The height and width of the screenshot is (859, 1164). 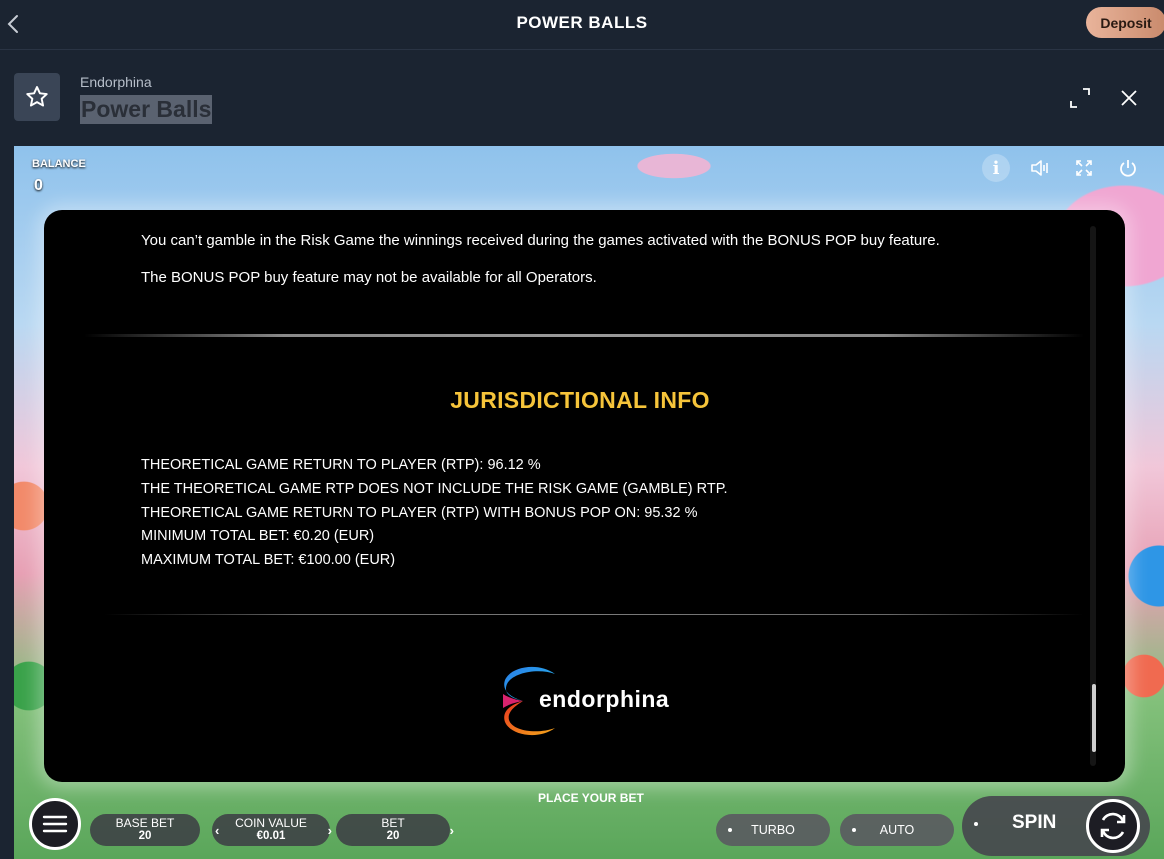 I want to click on favorite-button, so click(x=37, y=97).